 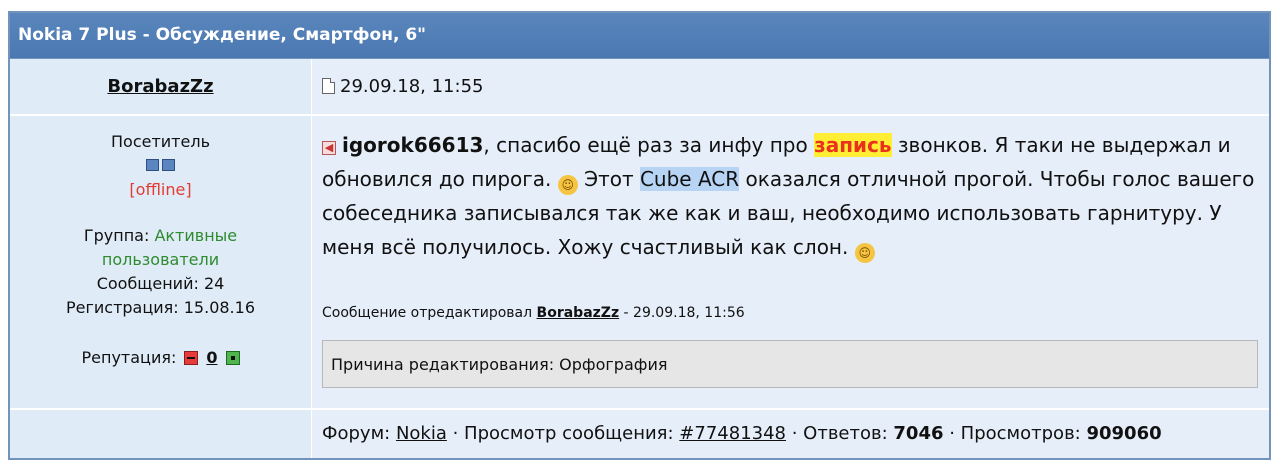 I want to click on user-rank: Посетитель, so click(x=160, y=141).